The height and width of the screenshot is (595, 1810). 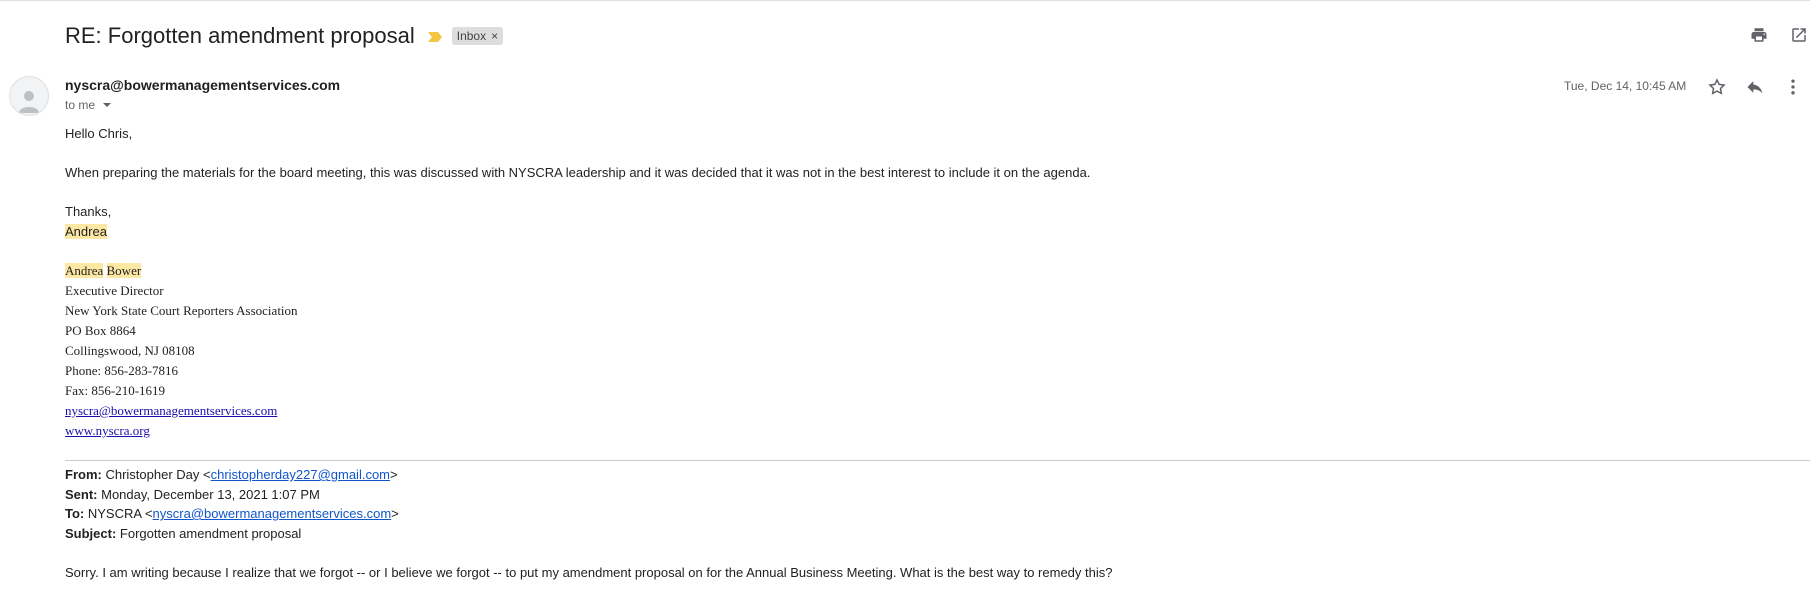 What do you see at coordinates (107, 105) in the screenshot?
I see `chevron-down-icon` at bounding box center [107, 105].